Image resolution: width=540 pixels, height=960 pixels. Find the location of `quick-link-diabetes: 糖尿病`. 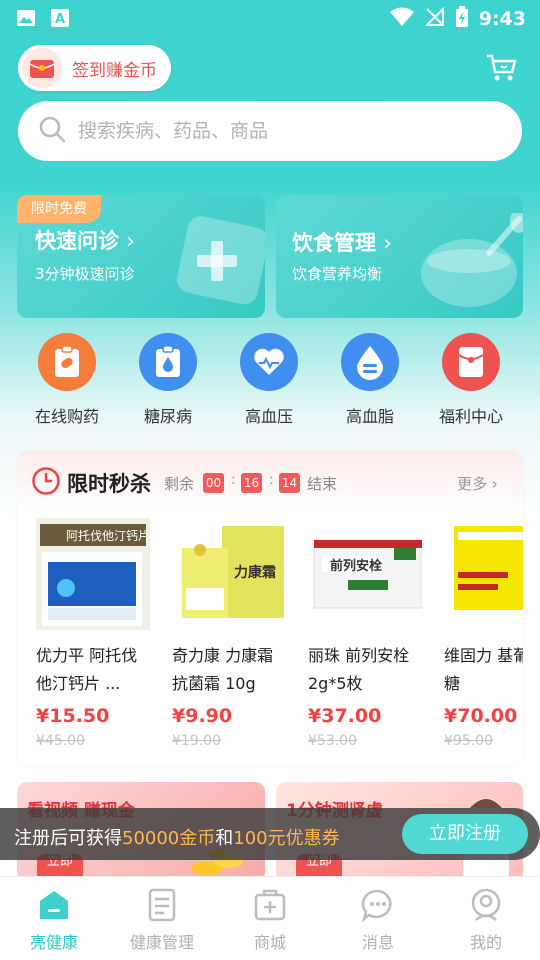

quick-link-diabetes: 糖尿病 is located at coordinates (168, 380).